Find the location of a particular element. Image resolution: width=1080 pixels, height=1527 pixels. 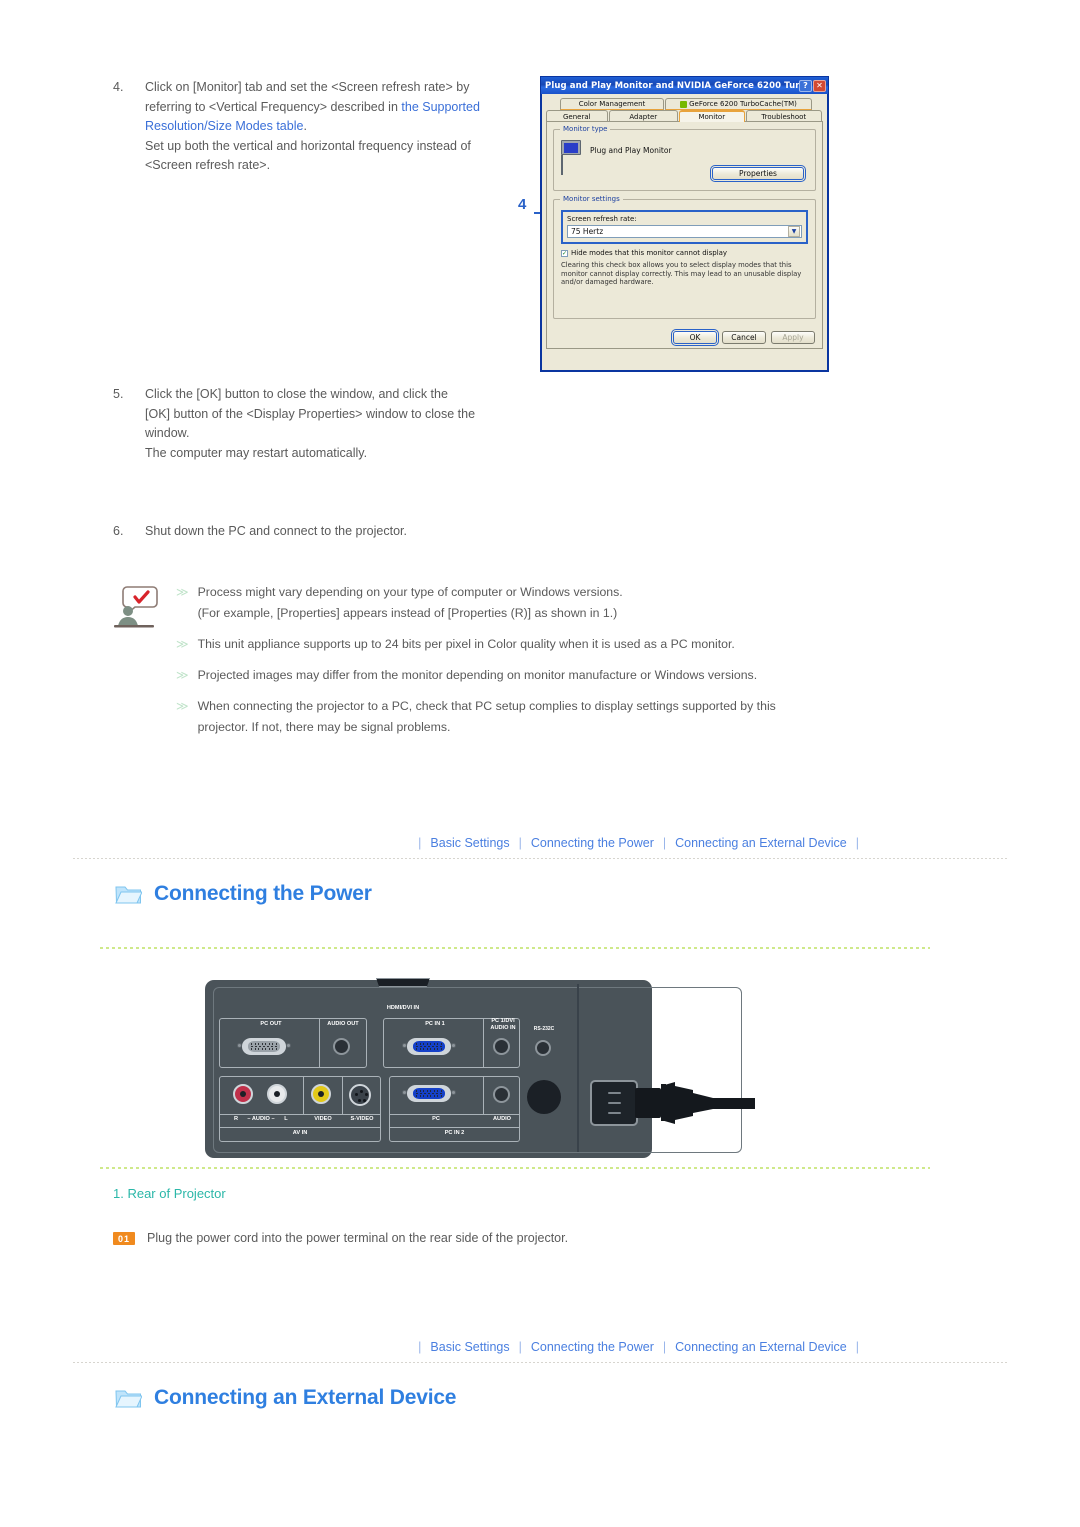

tab-geforce-label: GeForce 6200 TurboCache(TM) is located at coordinates (743, 104).